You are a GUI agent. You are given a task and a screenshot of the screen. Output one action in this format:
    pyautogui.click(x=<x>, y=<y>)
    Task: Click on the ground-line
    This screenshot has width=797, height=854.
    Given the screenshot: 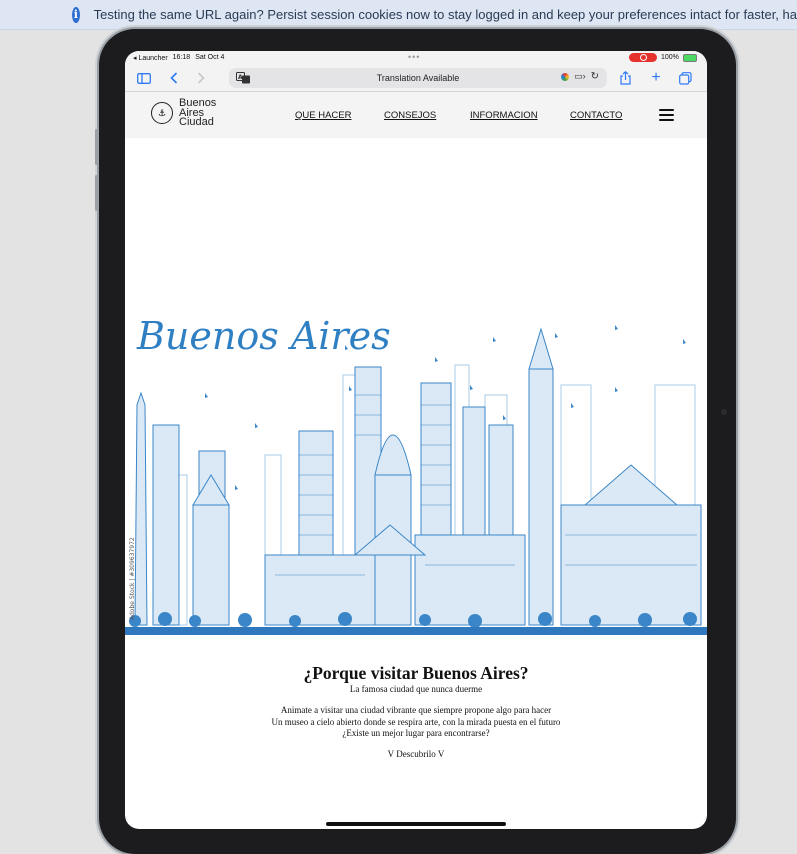 What is the action you would take?
    pyautogui.click(x=416, y=631)
    